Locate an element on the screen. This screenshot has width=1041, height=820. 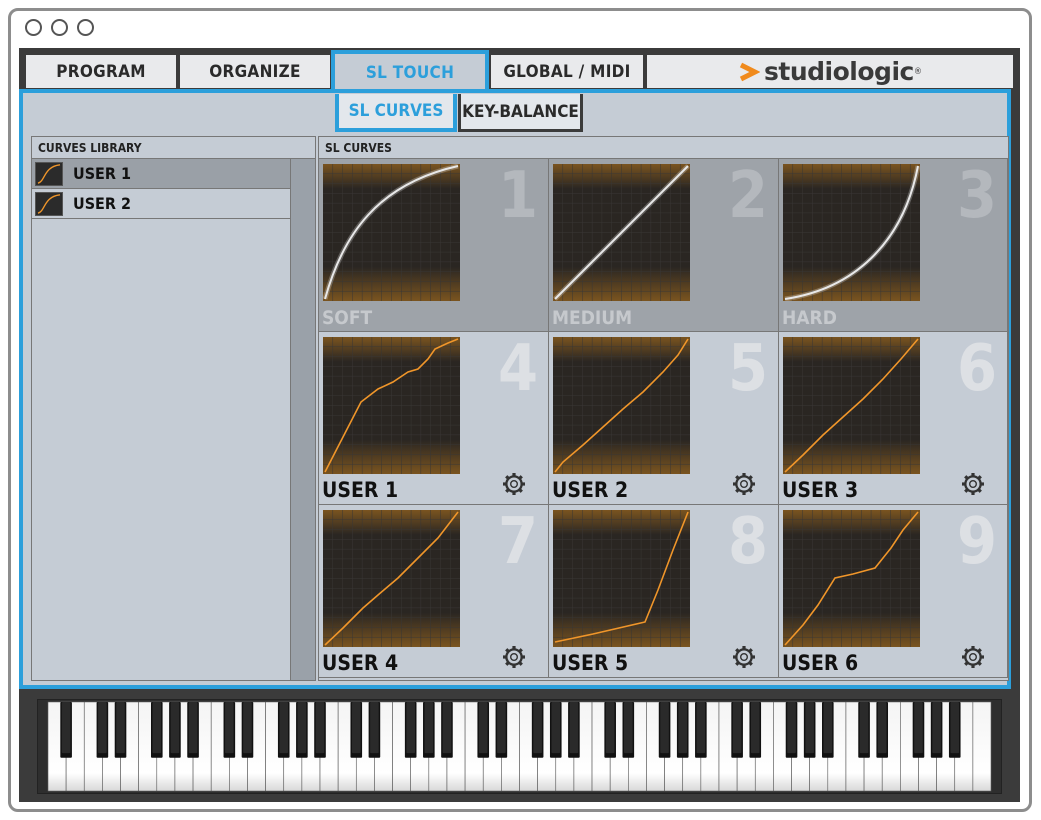
curve-cell-8: 8 USER 5 is located at coordinates (664, 591).